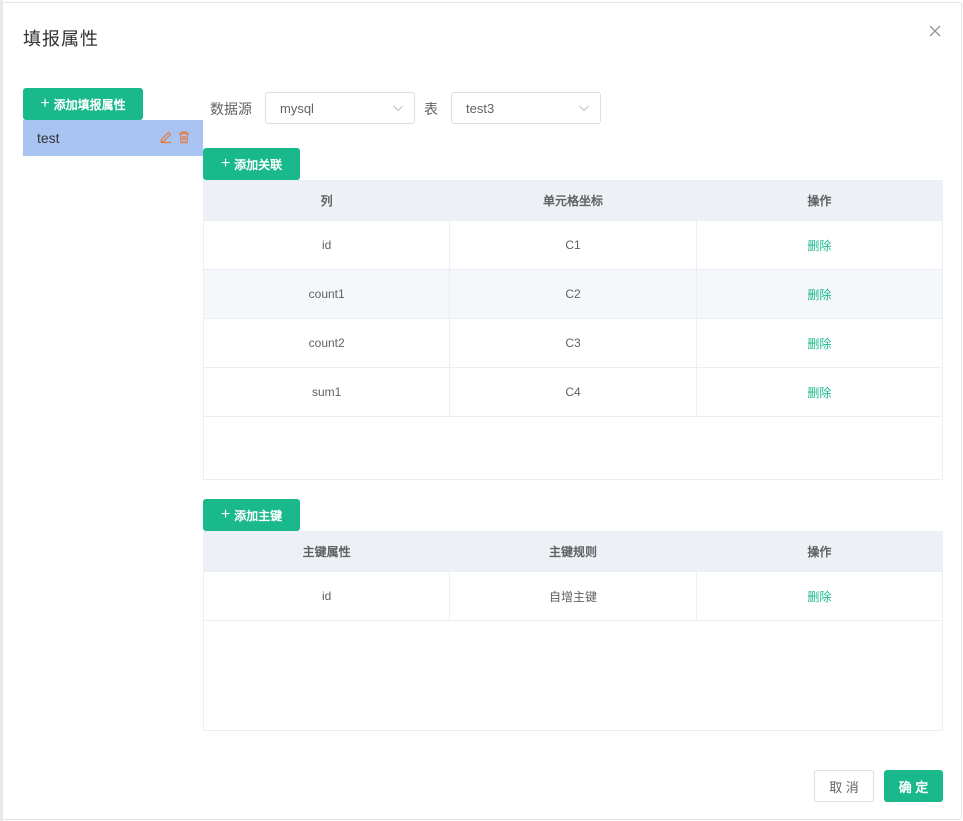 The width and height of the screenshot is (963, 821). What do you see at coordinates (166, 138) in the screenshot?
I see `edit-icon` at bounding box center [166, 138].